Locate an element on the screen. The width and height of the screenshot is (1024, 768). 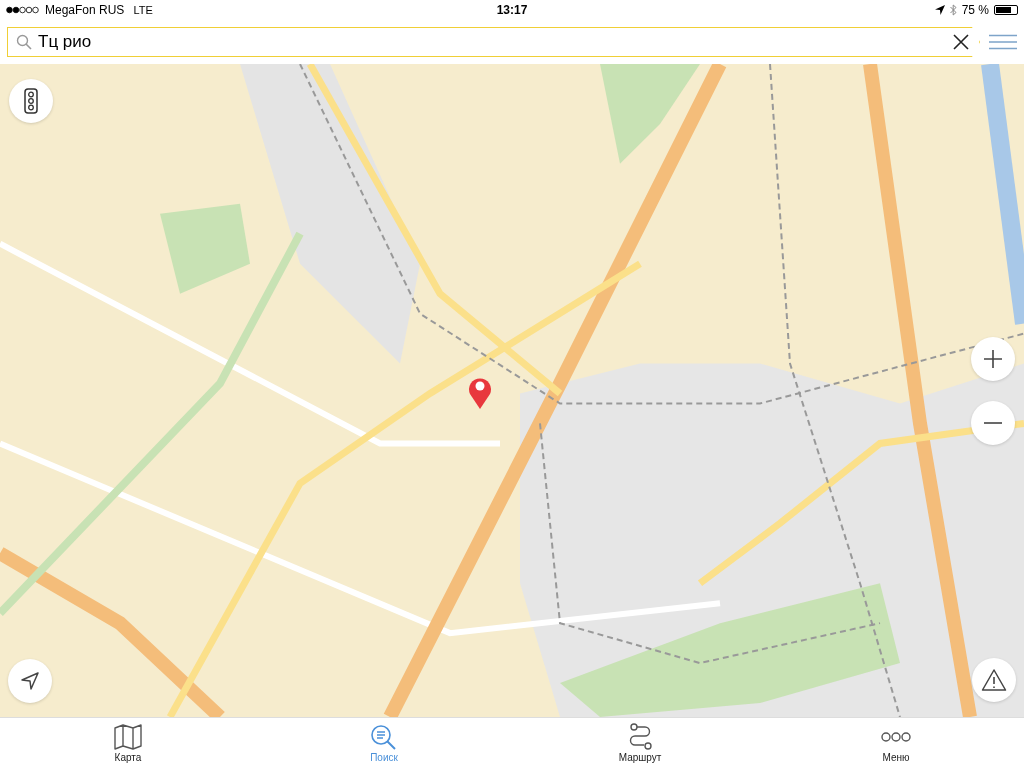
search-icon is located at coordinates (24, 42).